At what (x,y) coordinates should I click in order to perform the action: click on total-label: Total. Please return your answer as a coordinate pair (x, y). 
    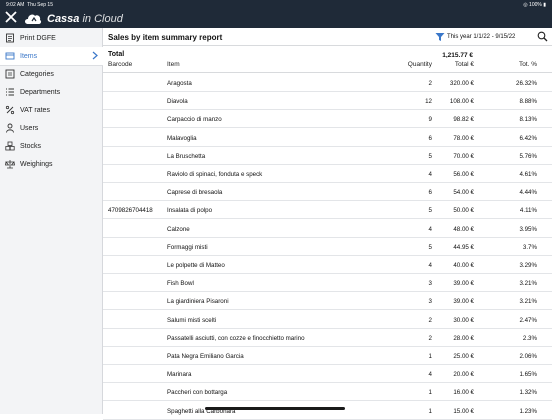
    Looking at the image, I should click on (116, 54).